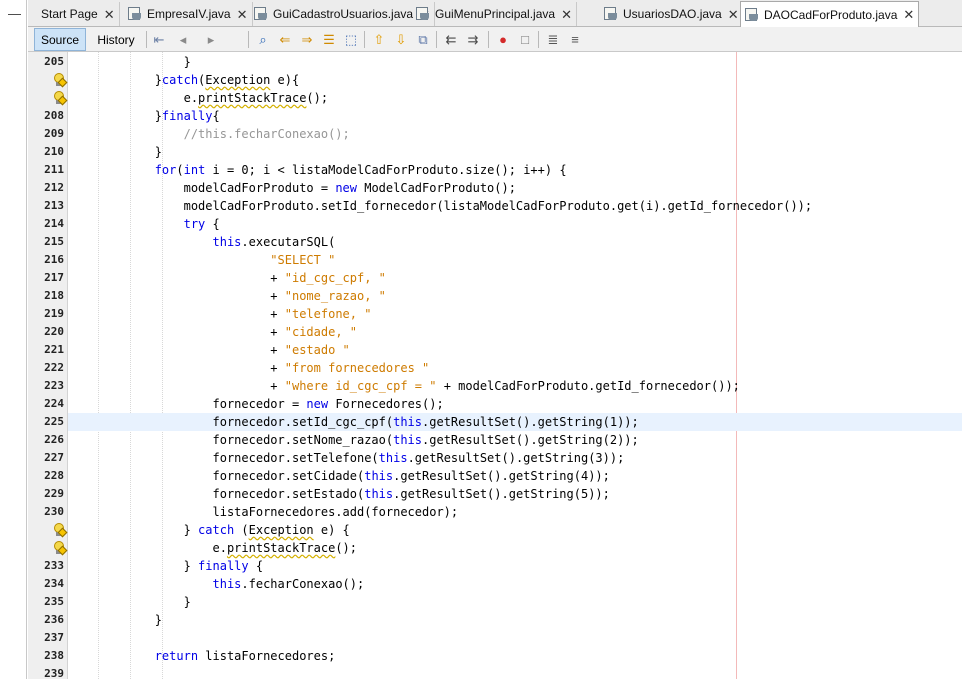 Image resolution: width=962 pixels, height=679 pixels. I want to click on previous-bookmark-icon: ⇧, so click(379, 39).